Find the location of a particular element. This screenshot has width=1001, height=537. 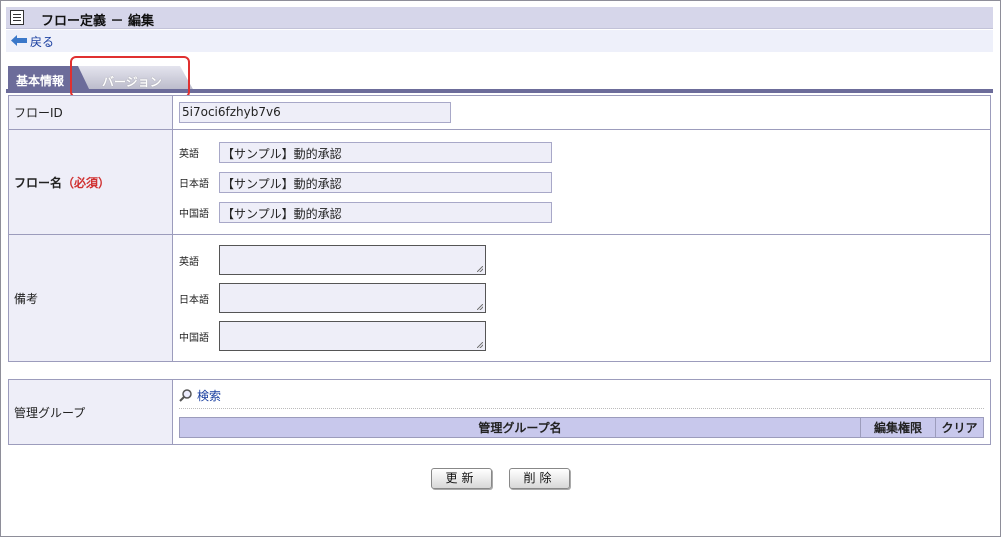

remarks-ja: 日本語 is located at coordinates (584, 298).